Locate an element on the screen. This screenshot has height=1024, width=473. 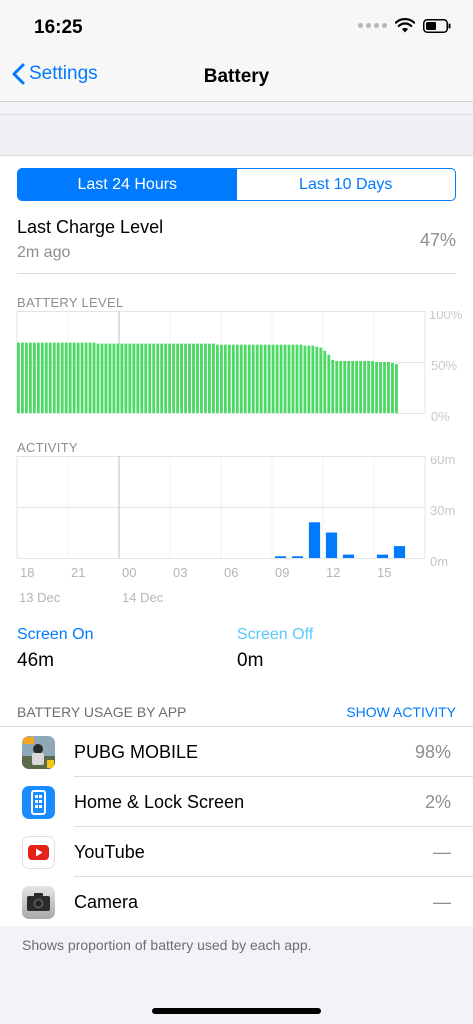
battery-icon is located at coordinates (437, 25).